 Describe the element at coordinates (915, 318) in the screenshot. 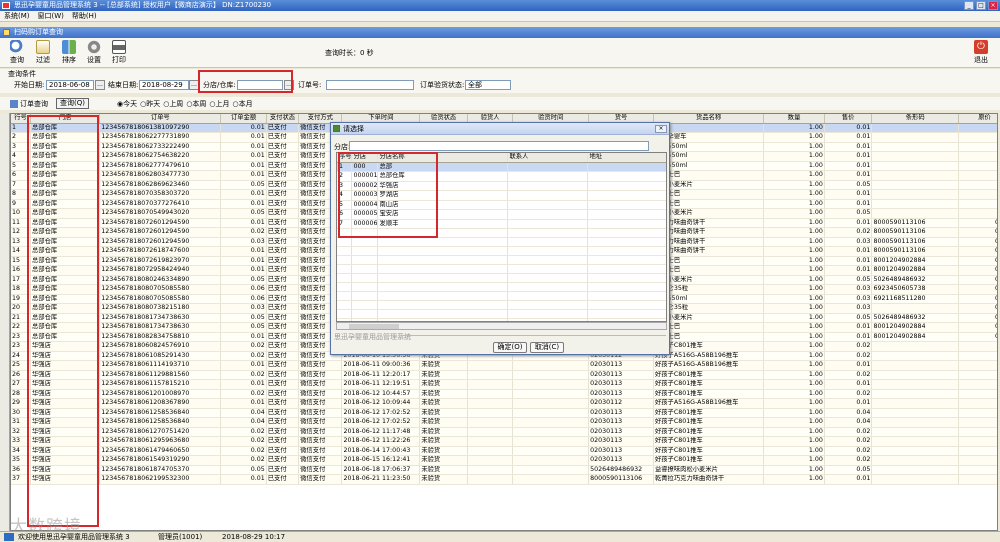

I see `table-cell: 5026489486932` at that location.